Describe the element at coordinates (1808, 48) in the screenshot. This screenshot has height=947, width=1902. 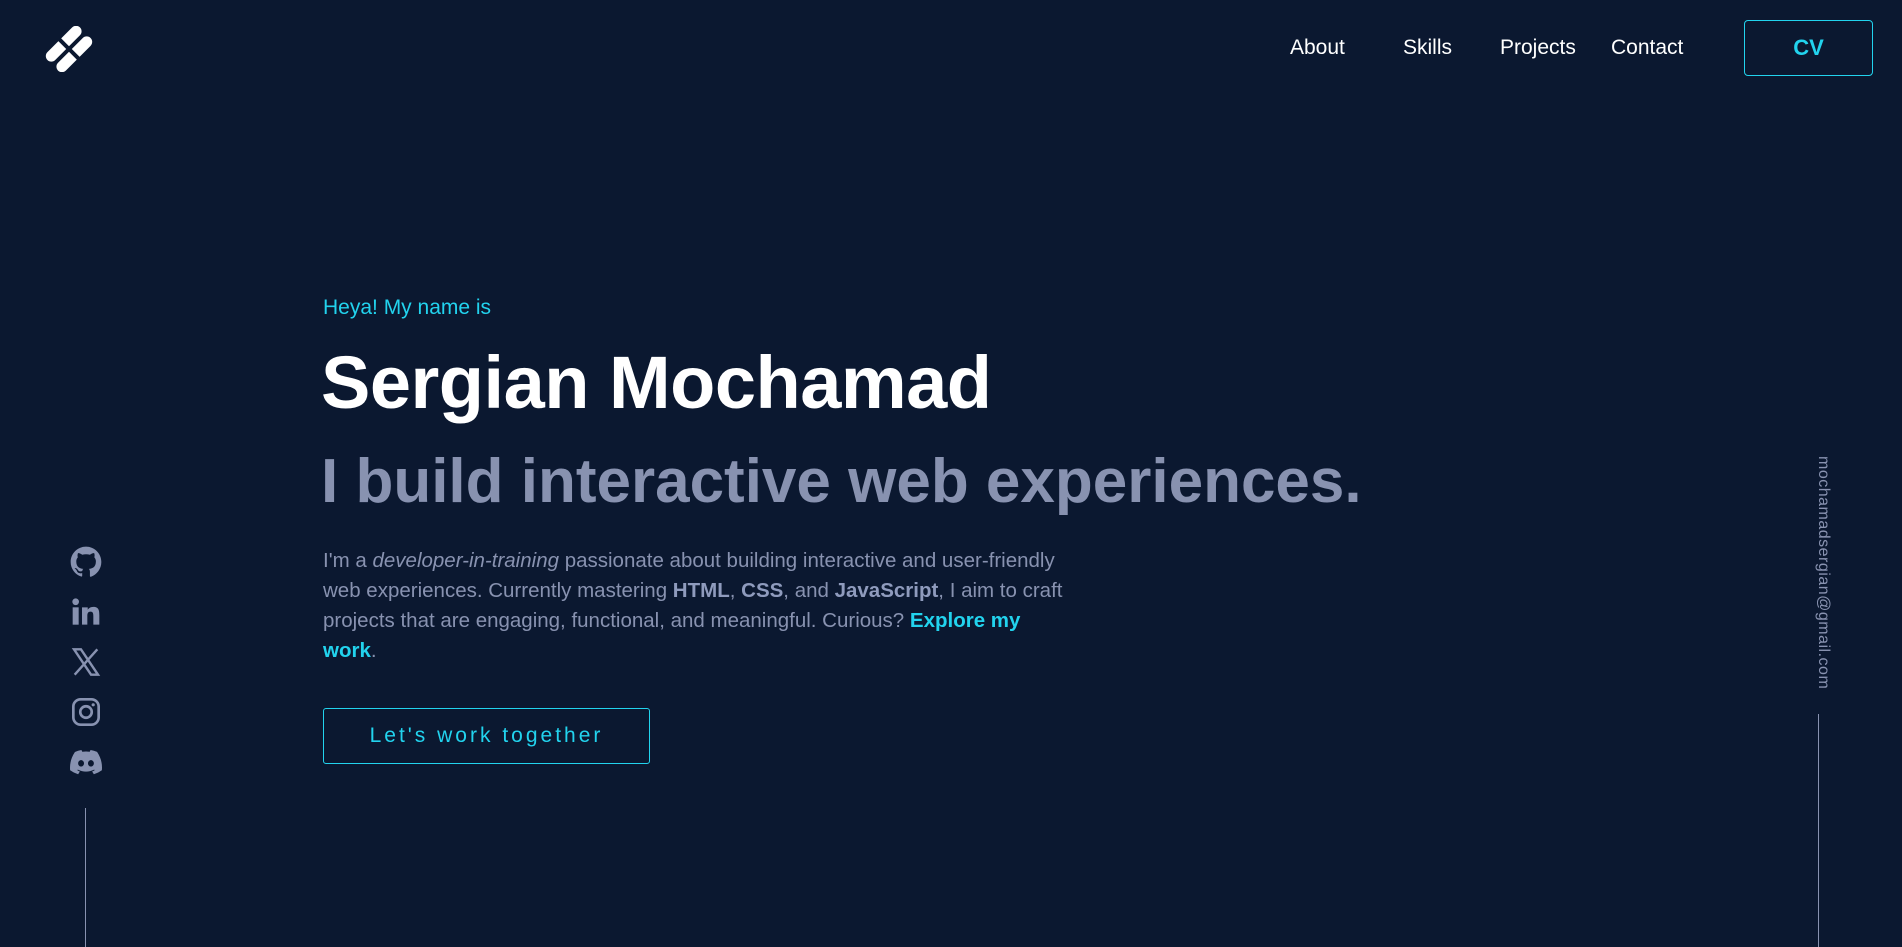
I see `cv-button: CV` at that location.